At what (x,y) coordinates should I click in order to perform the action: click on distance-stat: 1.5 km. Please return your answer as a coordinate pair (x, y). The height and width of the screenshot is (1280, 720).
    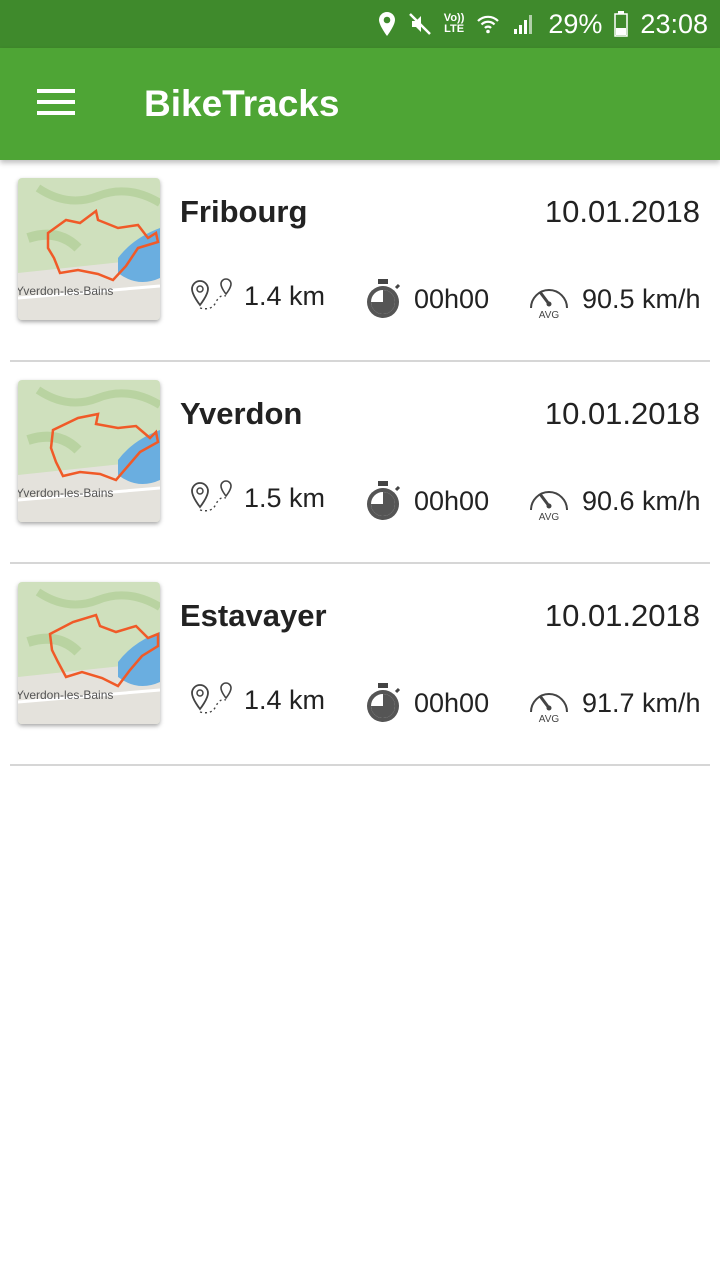
    Looking at the image, I should click on (256, 498).